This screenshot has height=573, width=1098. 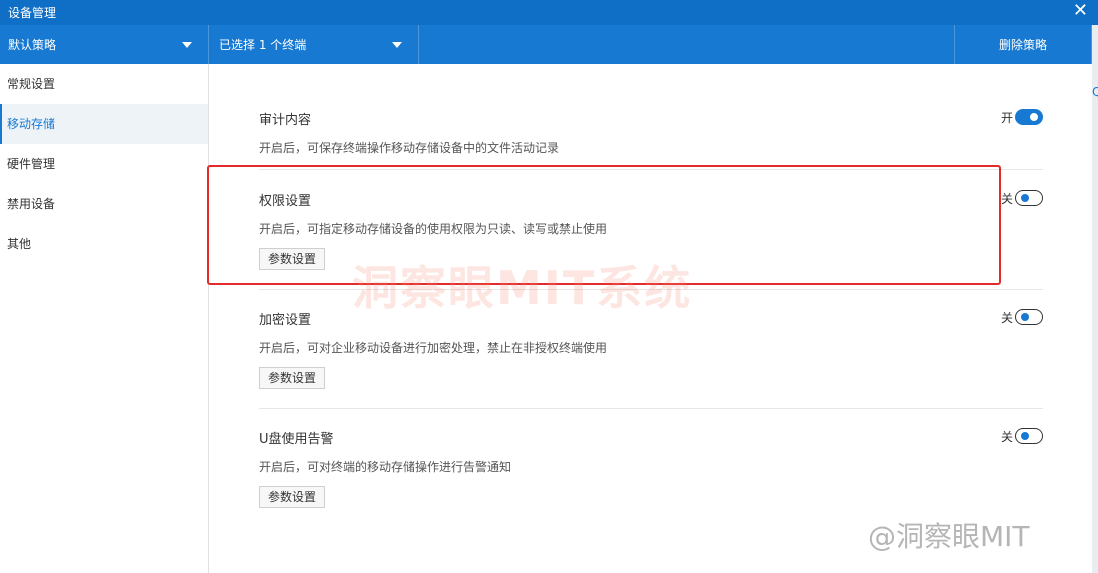 I want to click on toolbar-spacer, so click(x=687, y=44).